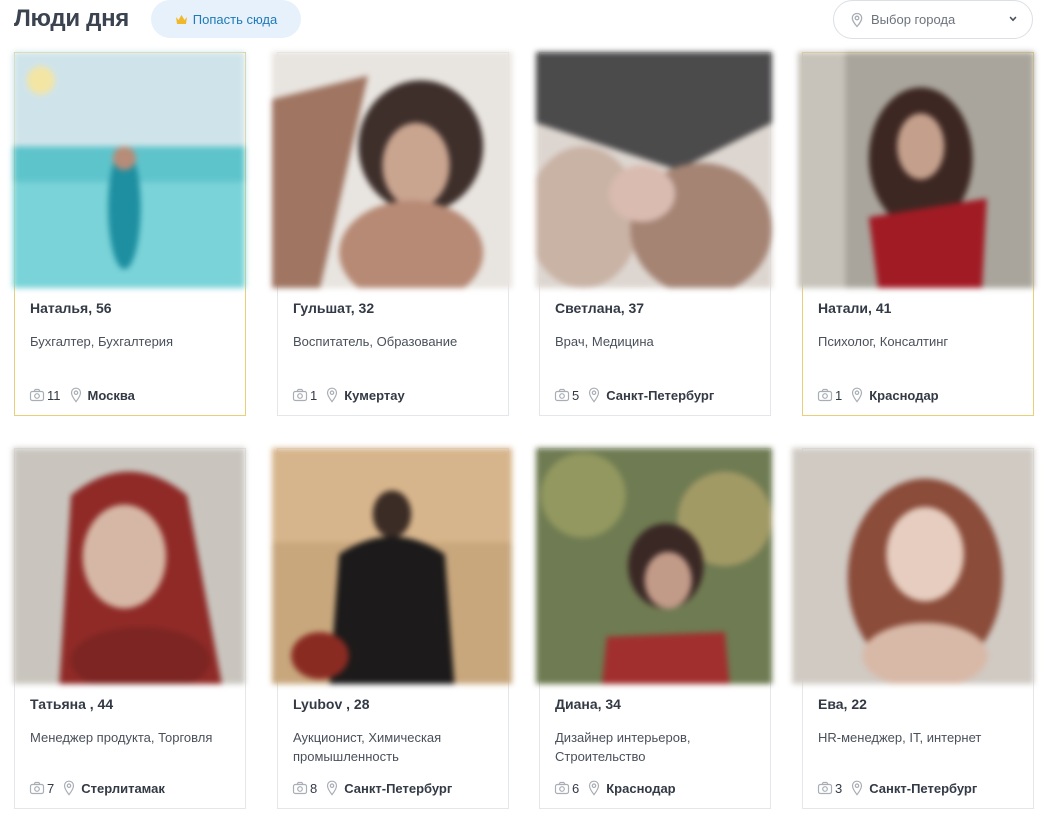 This screenshot has width=1050, height=817. I want to click on header: Люди дня Попасть сюда Выбор города, so click(525, 24).